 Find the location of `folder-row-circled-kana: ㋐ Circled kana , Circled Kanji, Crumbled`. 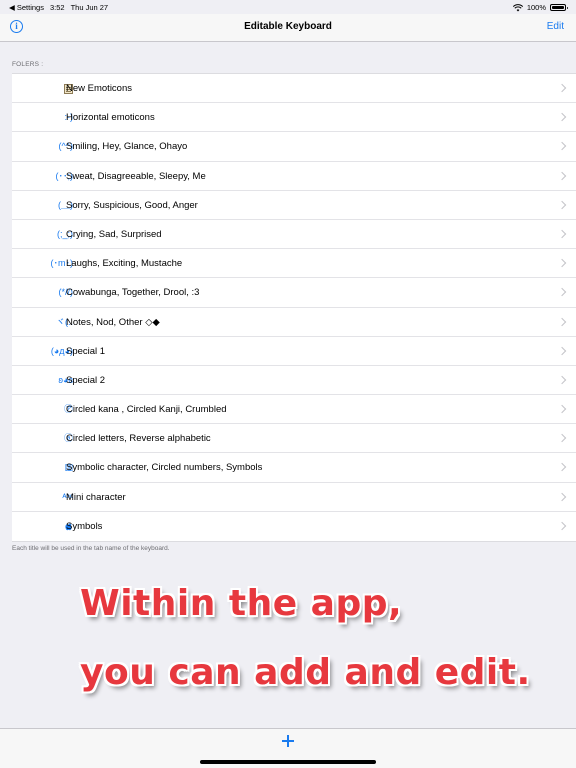

folder-row-circled-kana: ㋐ Circled kana , Circled Kanji, Crumbled is located at coordinates (294, 410).